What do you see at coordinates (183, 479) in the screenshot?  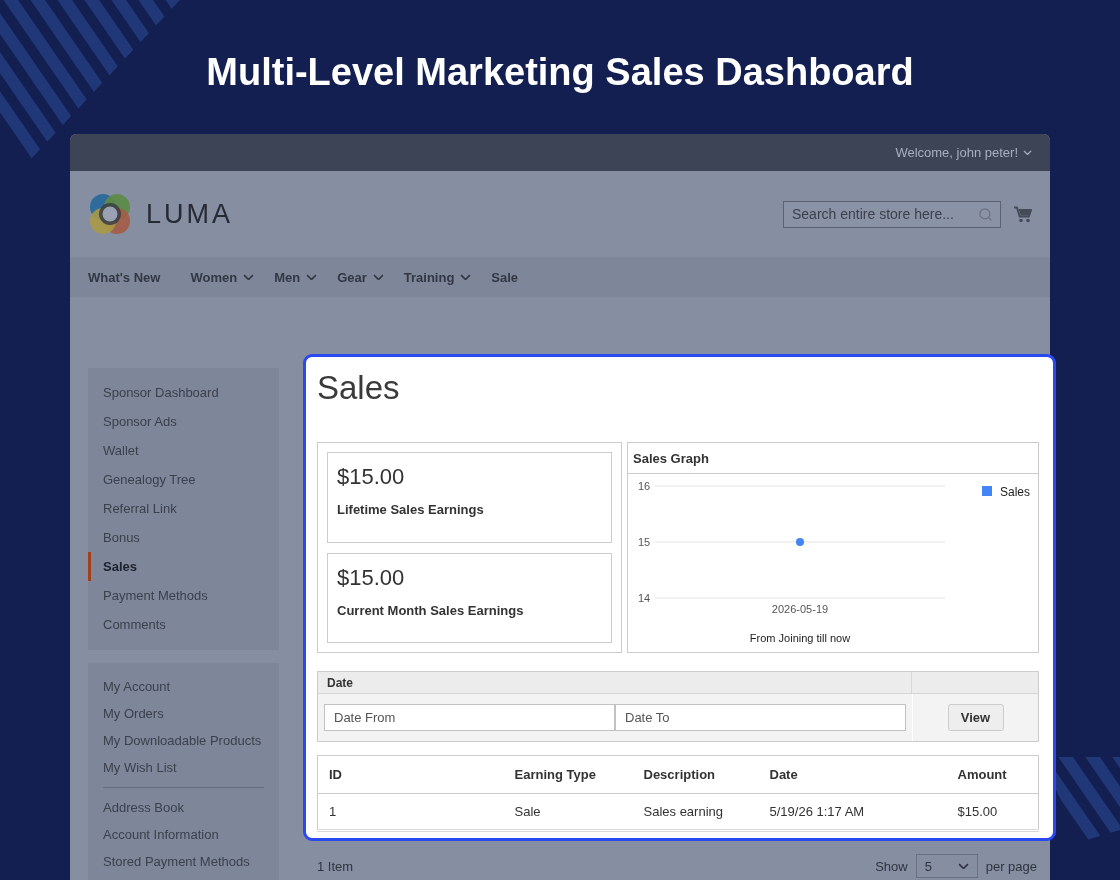 I see `sidebar-item: Genealogy Tree` at bounding box center [183, 479].